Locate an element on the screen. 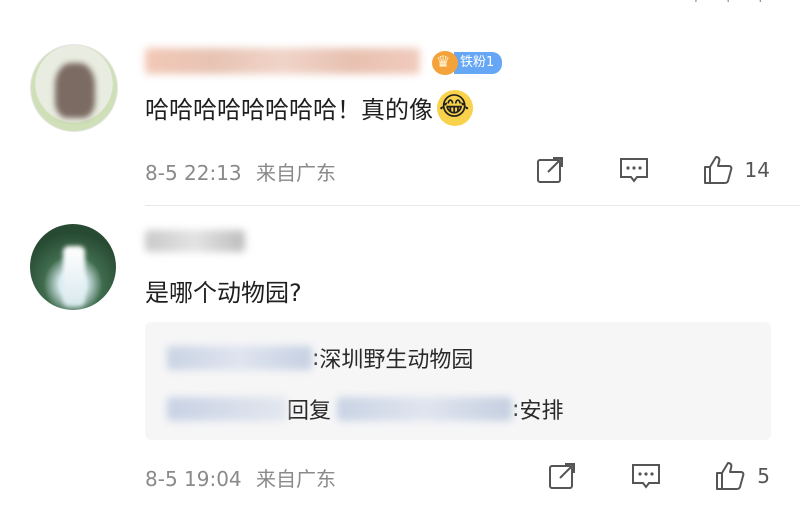 This screenshot has width=800, height=514. comment-meta: 8-5 22:13 来自广东 is located at coordinates (240, 171).